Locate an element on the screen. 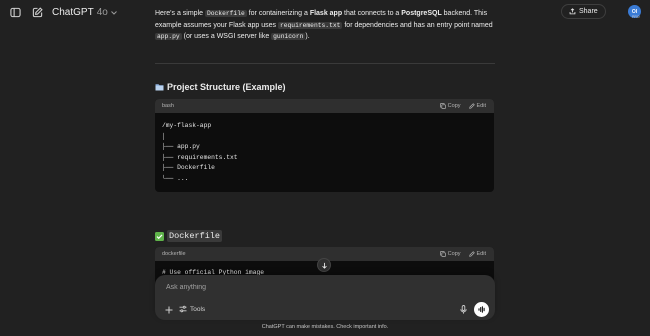  share-button: Share is located at coordinates (583, 11).